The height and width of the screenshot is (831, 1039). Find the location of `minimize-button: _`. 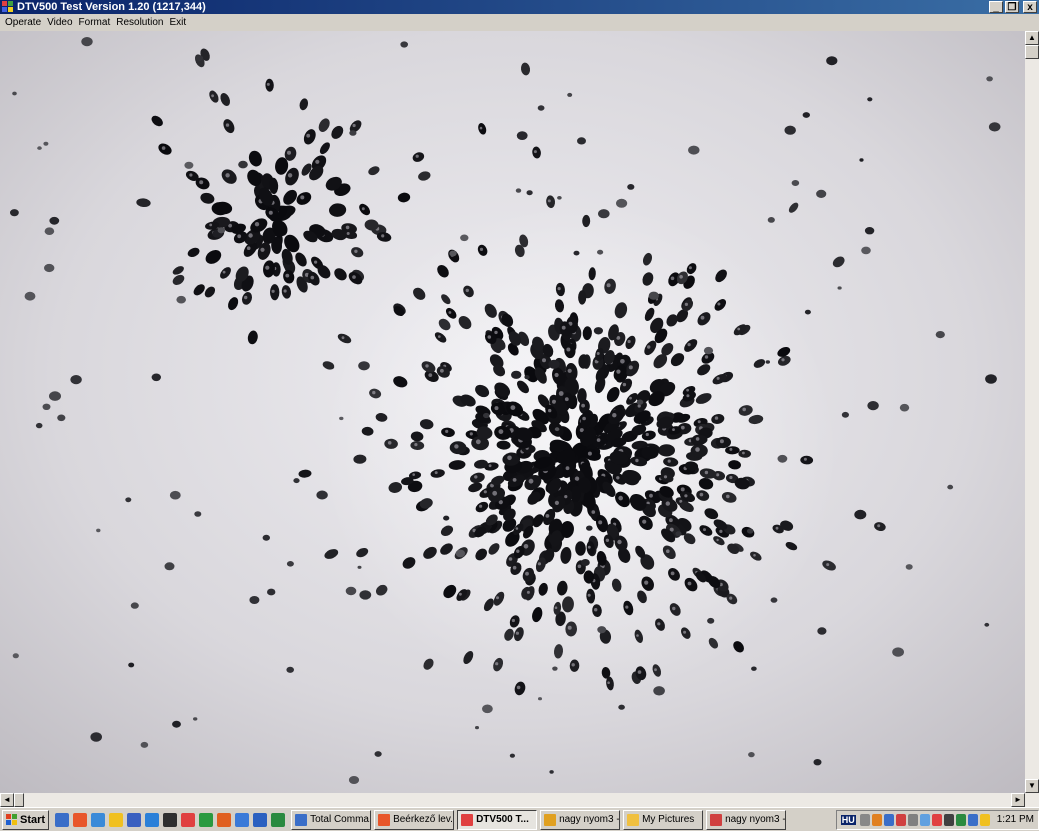

minimize-button: _ is located at coordinates (996, 7).